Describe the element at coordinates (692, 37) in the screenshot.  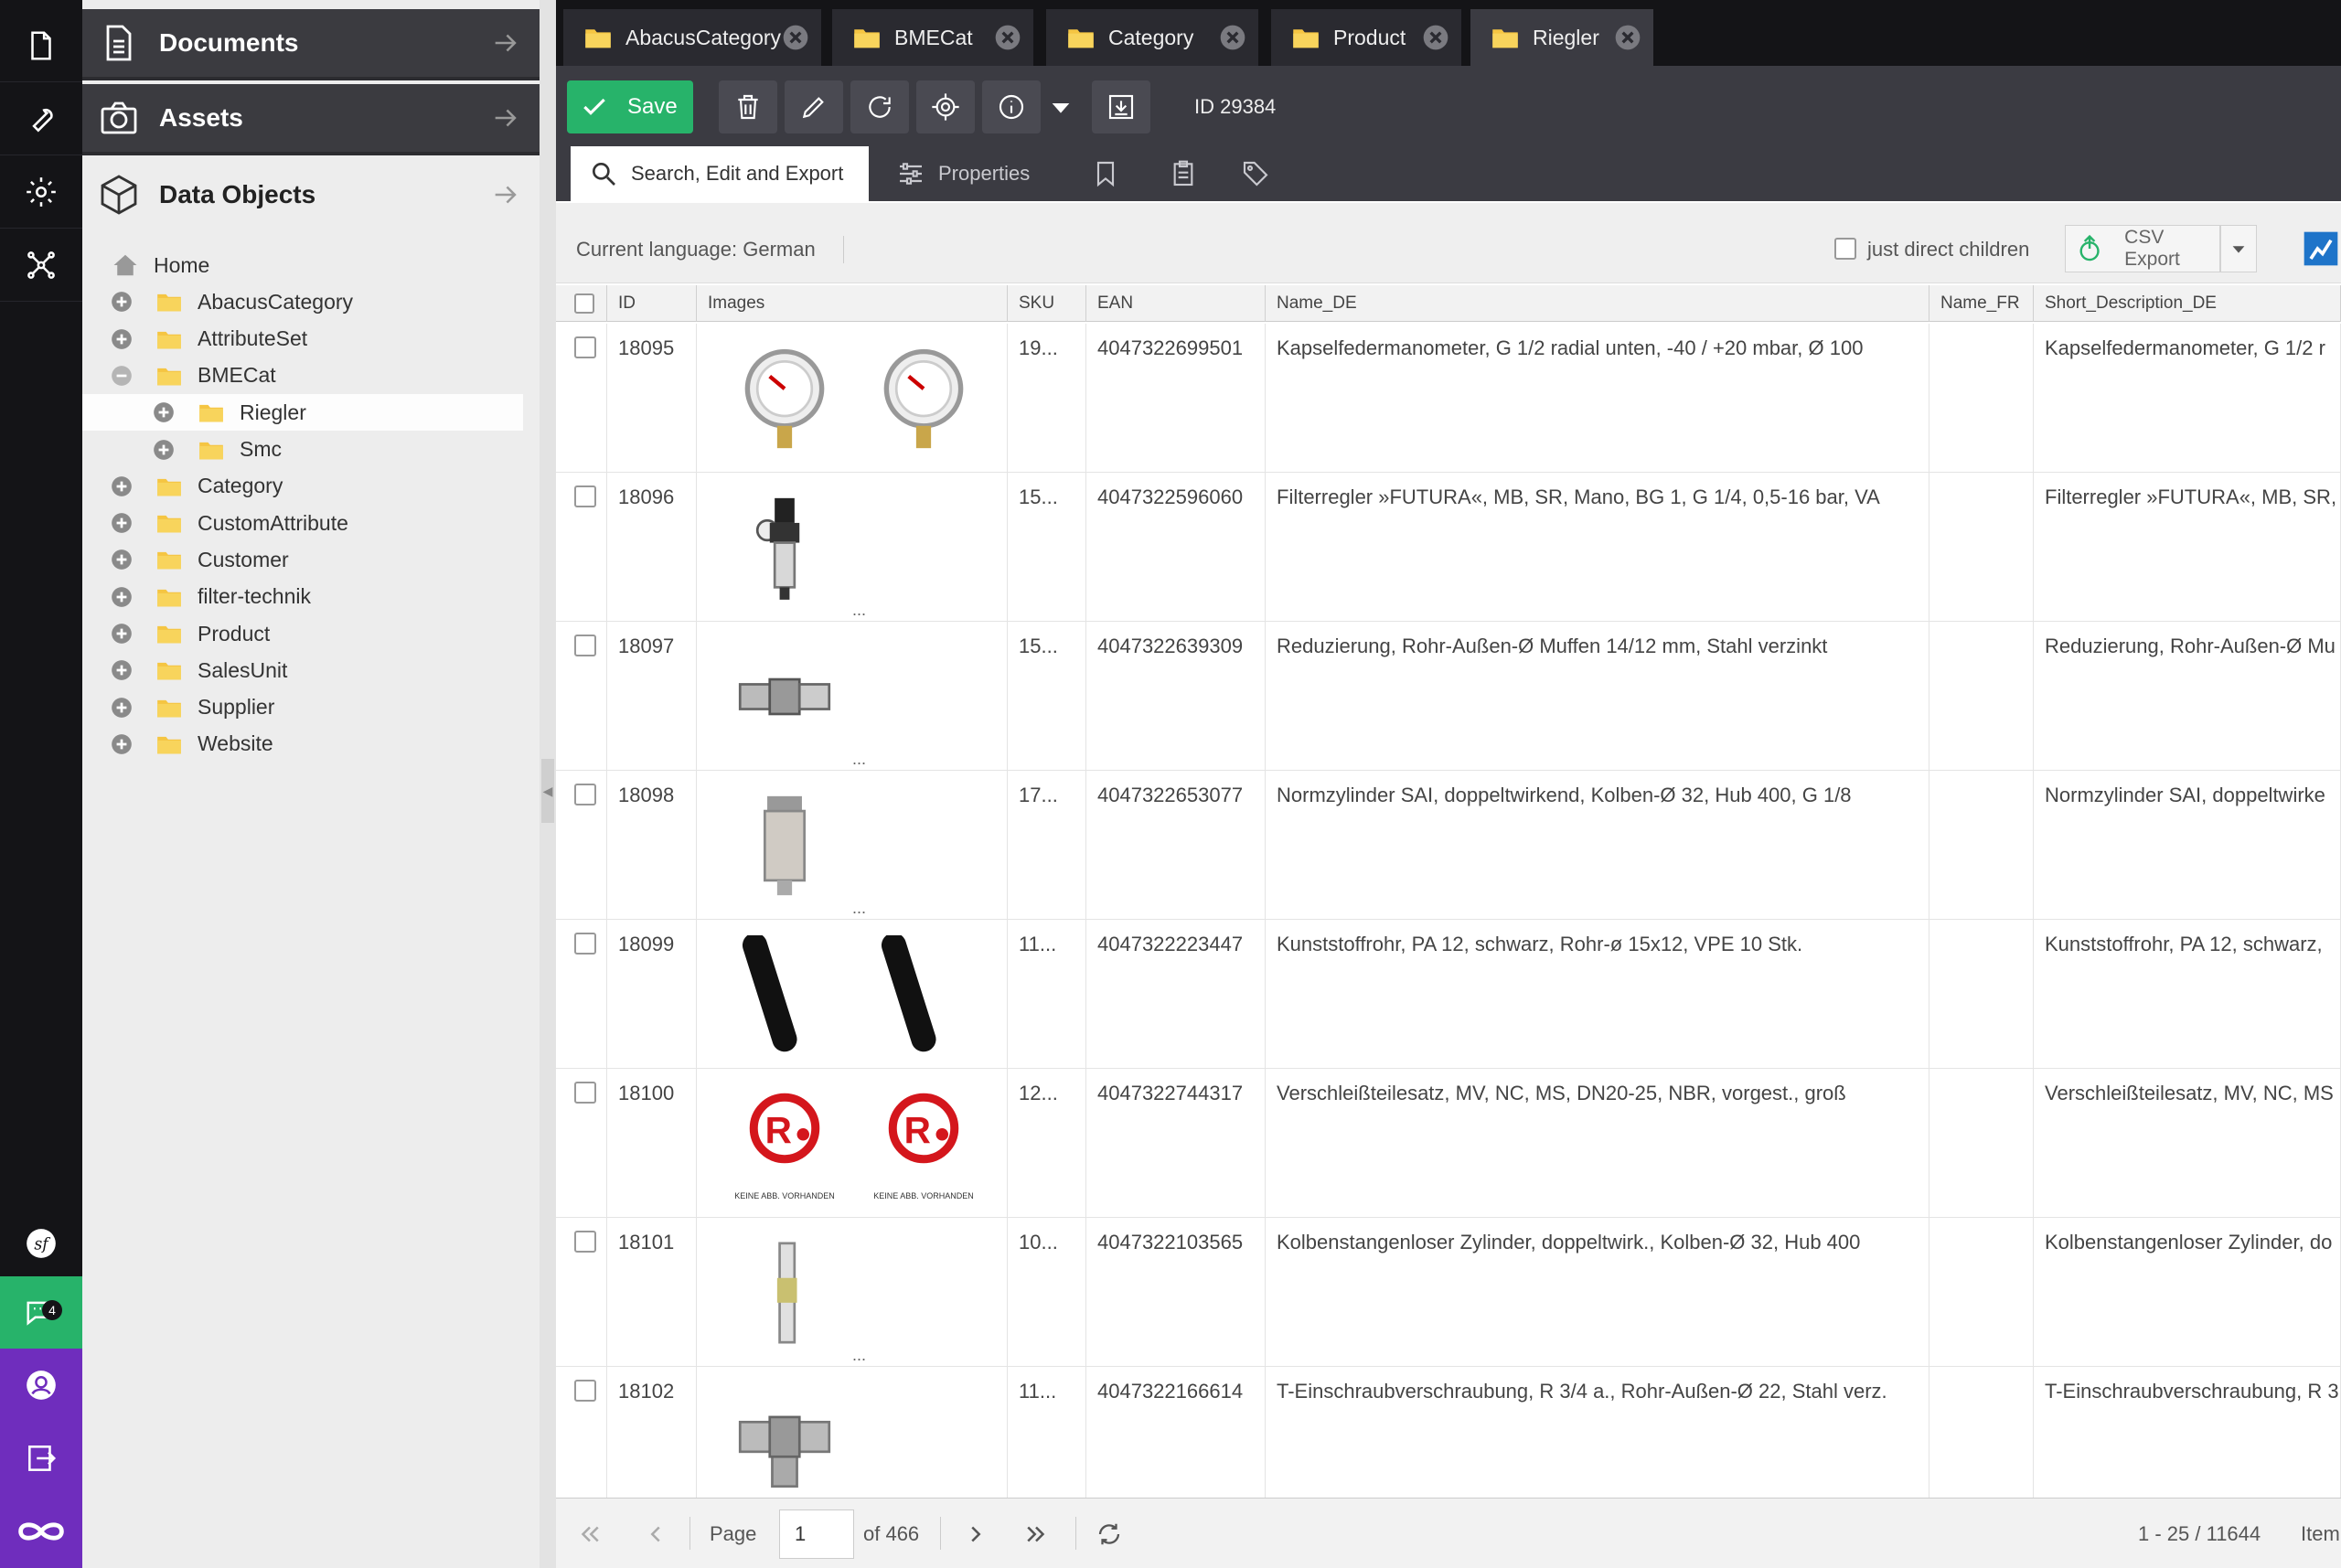
I see `tab-abacuscategory: AbacusCategory` at that location.